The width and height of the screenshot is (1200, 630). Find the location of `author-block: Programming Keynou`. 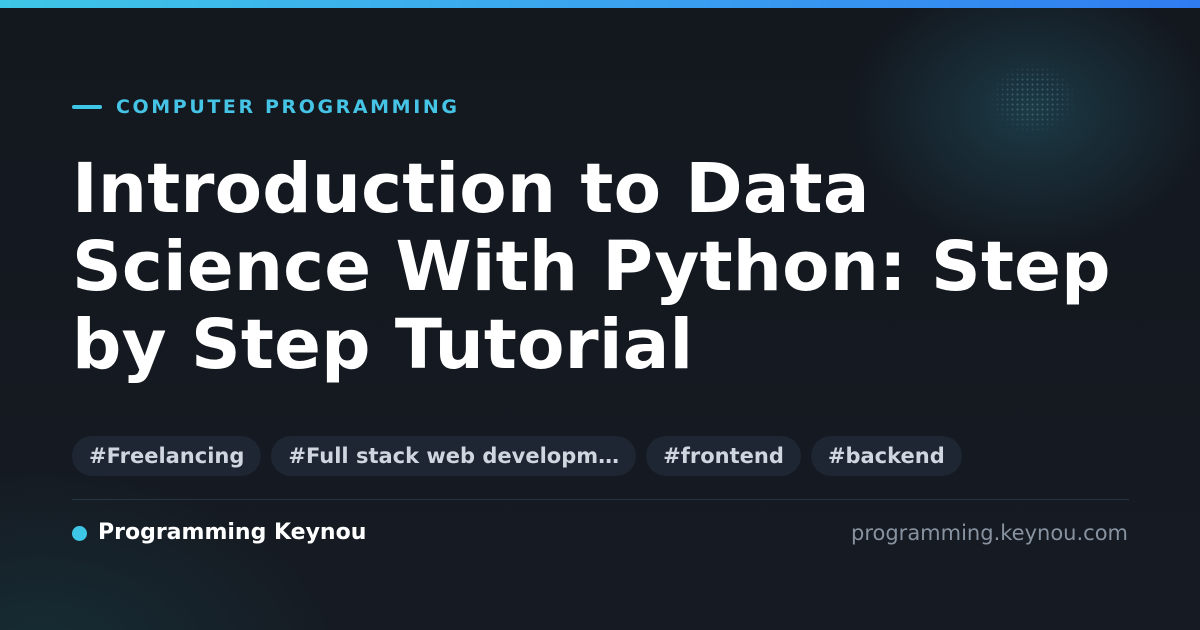

author-block: Programming Keynou is located at coordinates (219, 533).